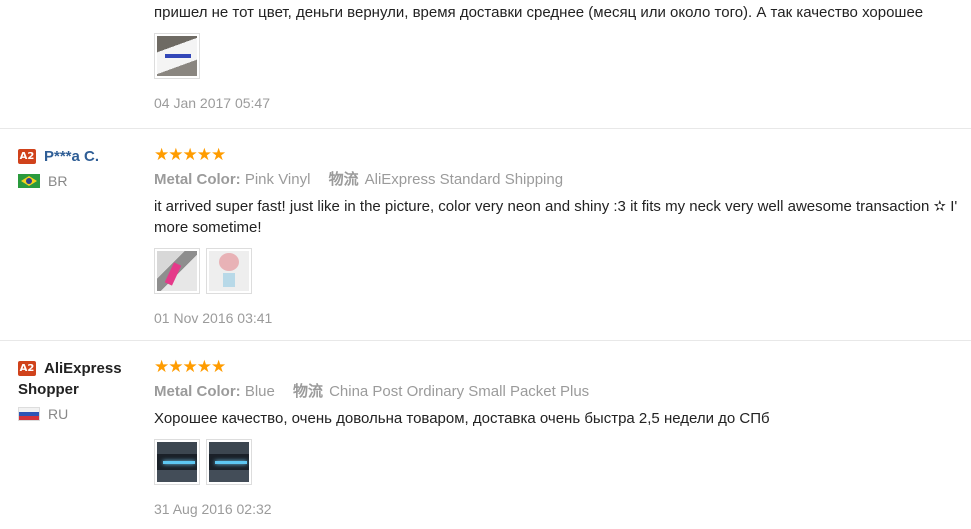 The image size is (971, 529). Describe the element at coordinates (71, 156) in the screenshot. I see `reviewer-name: P***a C.` at that location.